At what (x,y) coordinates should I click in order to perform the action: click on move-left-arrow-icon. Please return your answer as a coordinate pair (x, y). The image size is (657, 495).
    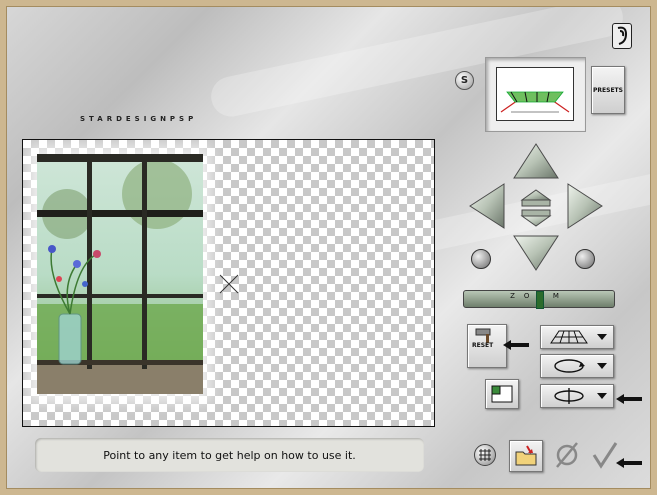
    Looking at the image, I should click on (487, 206).